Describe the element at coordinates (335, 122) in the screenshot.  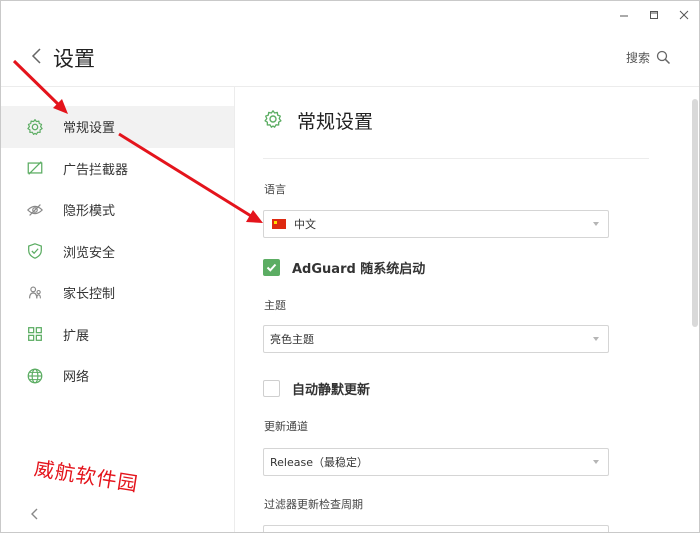
I see `section-title: 常规设置` at that location.